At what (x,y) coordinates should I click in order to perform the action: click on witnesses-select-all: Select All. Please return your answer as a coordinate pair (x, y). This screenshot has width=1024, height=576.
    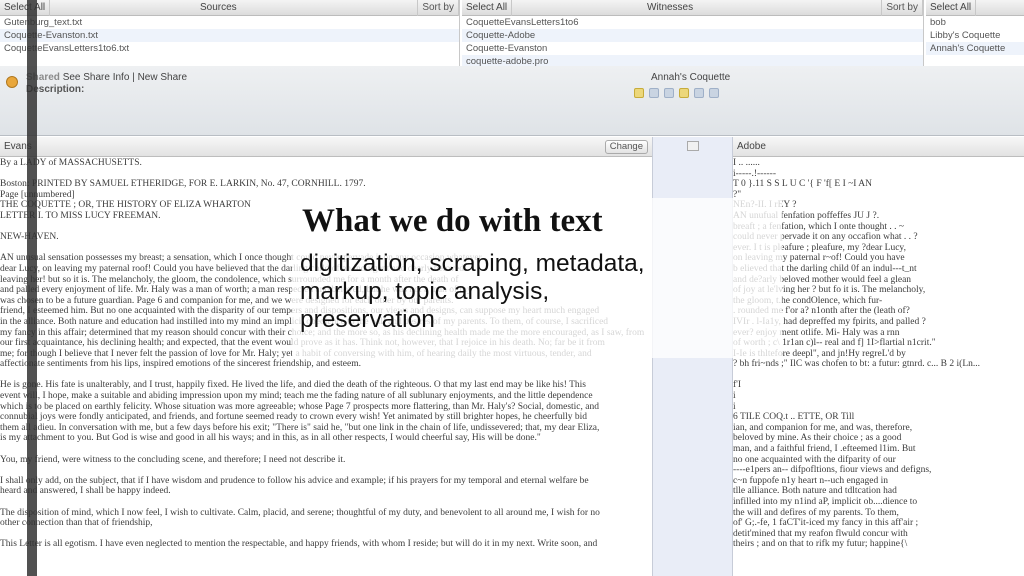
    Looking at the image, I should click on (487, 8).